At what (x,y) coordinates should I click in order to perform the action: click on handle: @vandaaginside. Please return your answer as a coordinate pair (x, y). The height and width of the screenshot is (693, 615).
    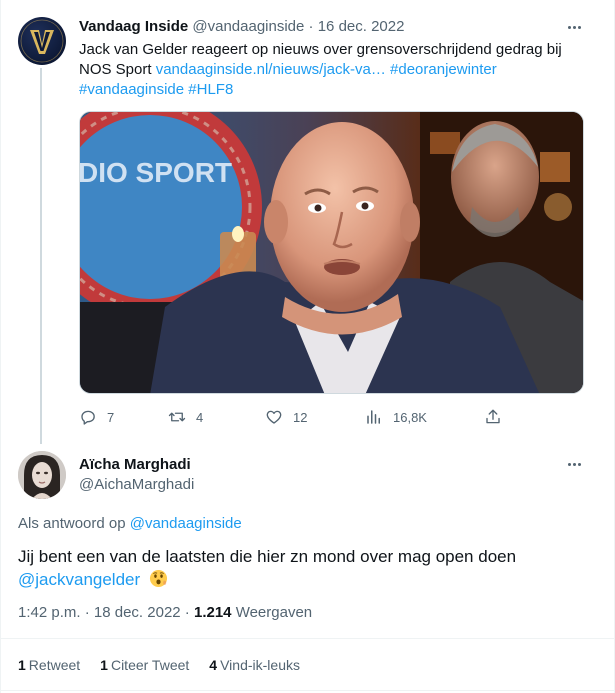
    Looking at the image, I should click on (248, 26).